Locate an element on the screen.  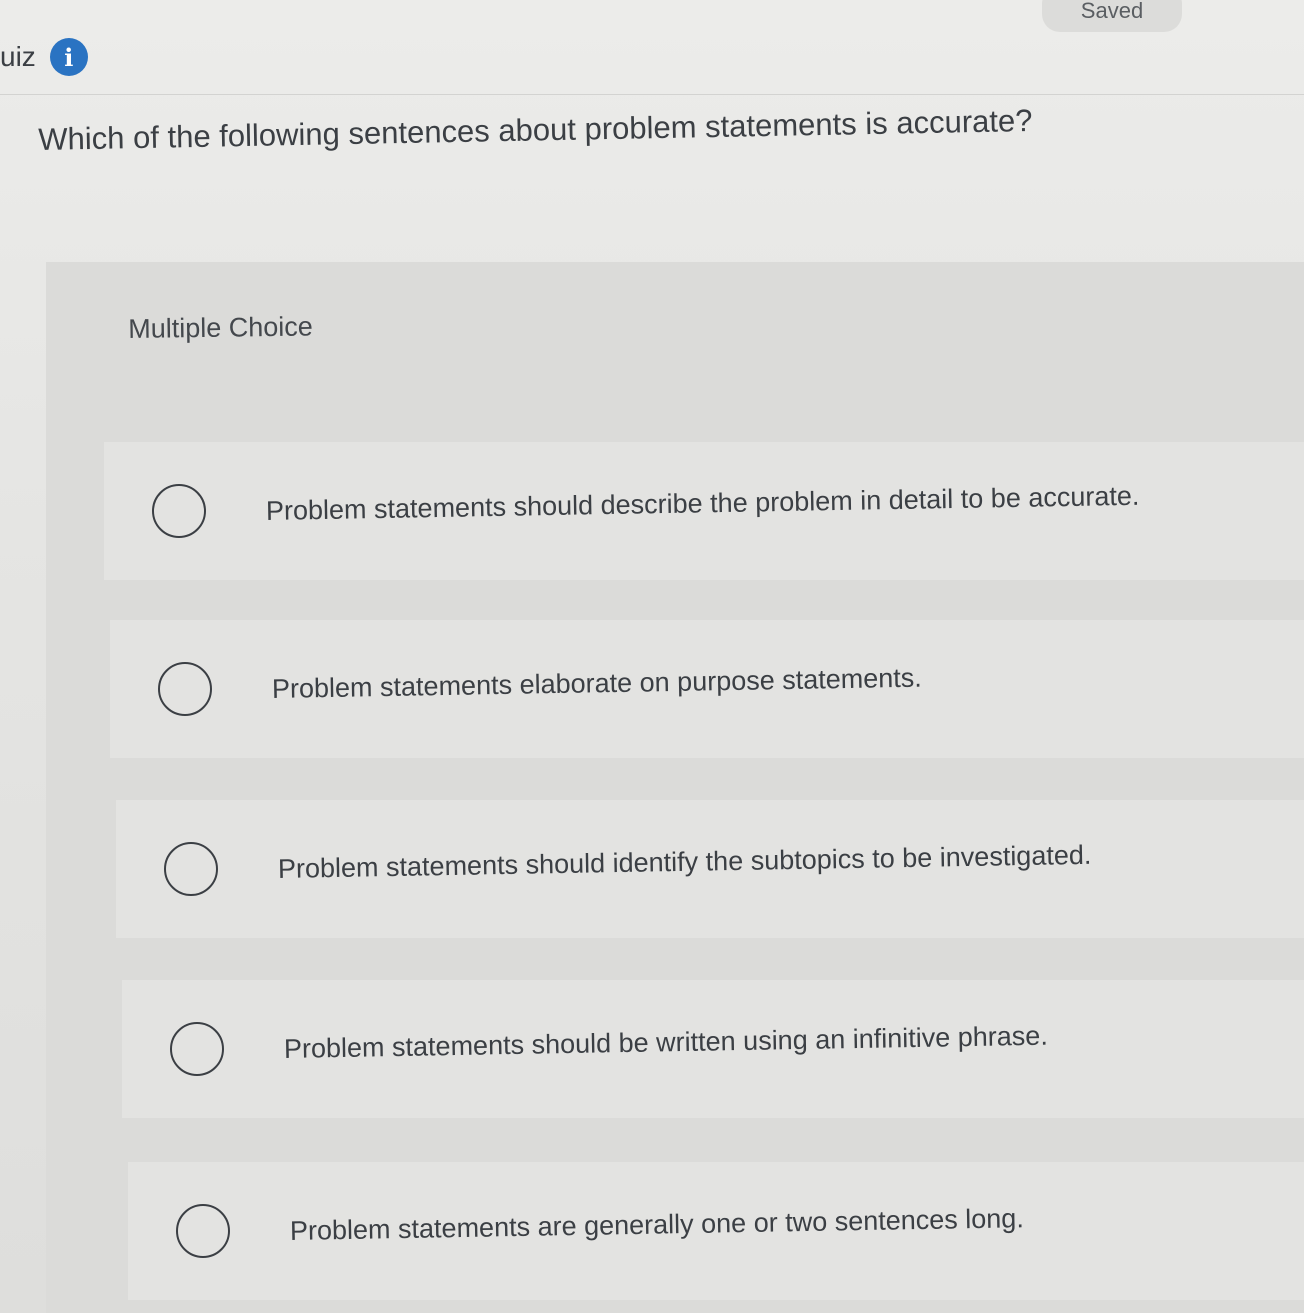
saved-status-badge: Saved is located at coordinates (1112, 16).